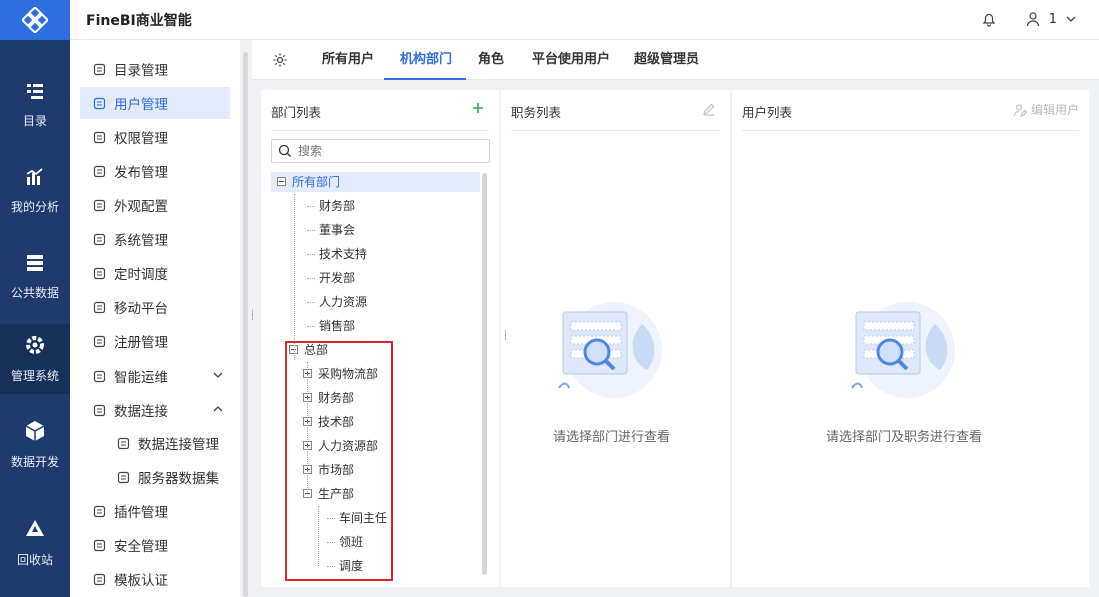 This screenshot has height=597, width=1099. Describe the element at coordinates (155, 579) in the screenshot. I see `nav-item-template-cert: 模板认证` at that location.